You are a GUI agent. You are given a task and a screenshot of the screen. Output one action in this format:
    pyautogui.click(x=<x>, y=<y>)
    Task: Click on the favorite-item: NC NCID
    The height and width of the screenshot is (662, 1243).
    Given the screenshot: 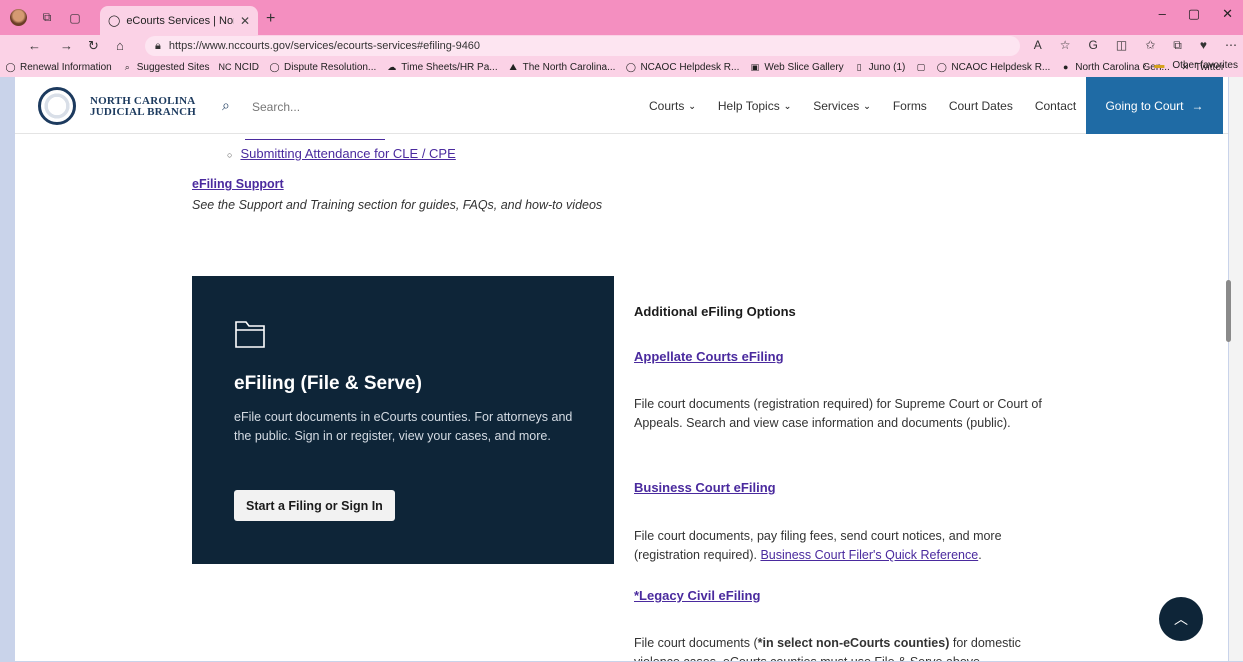 What is the action you would take?
    pyautogui.click(x=238, y=67)
    